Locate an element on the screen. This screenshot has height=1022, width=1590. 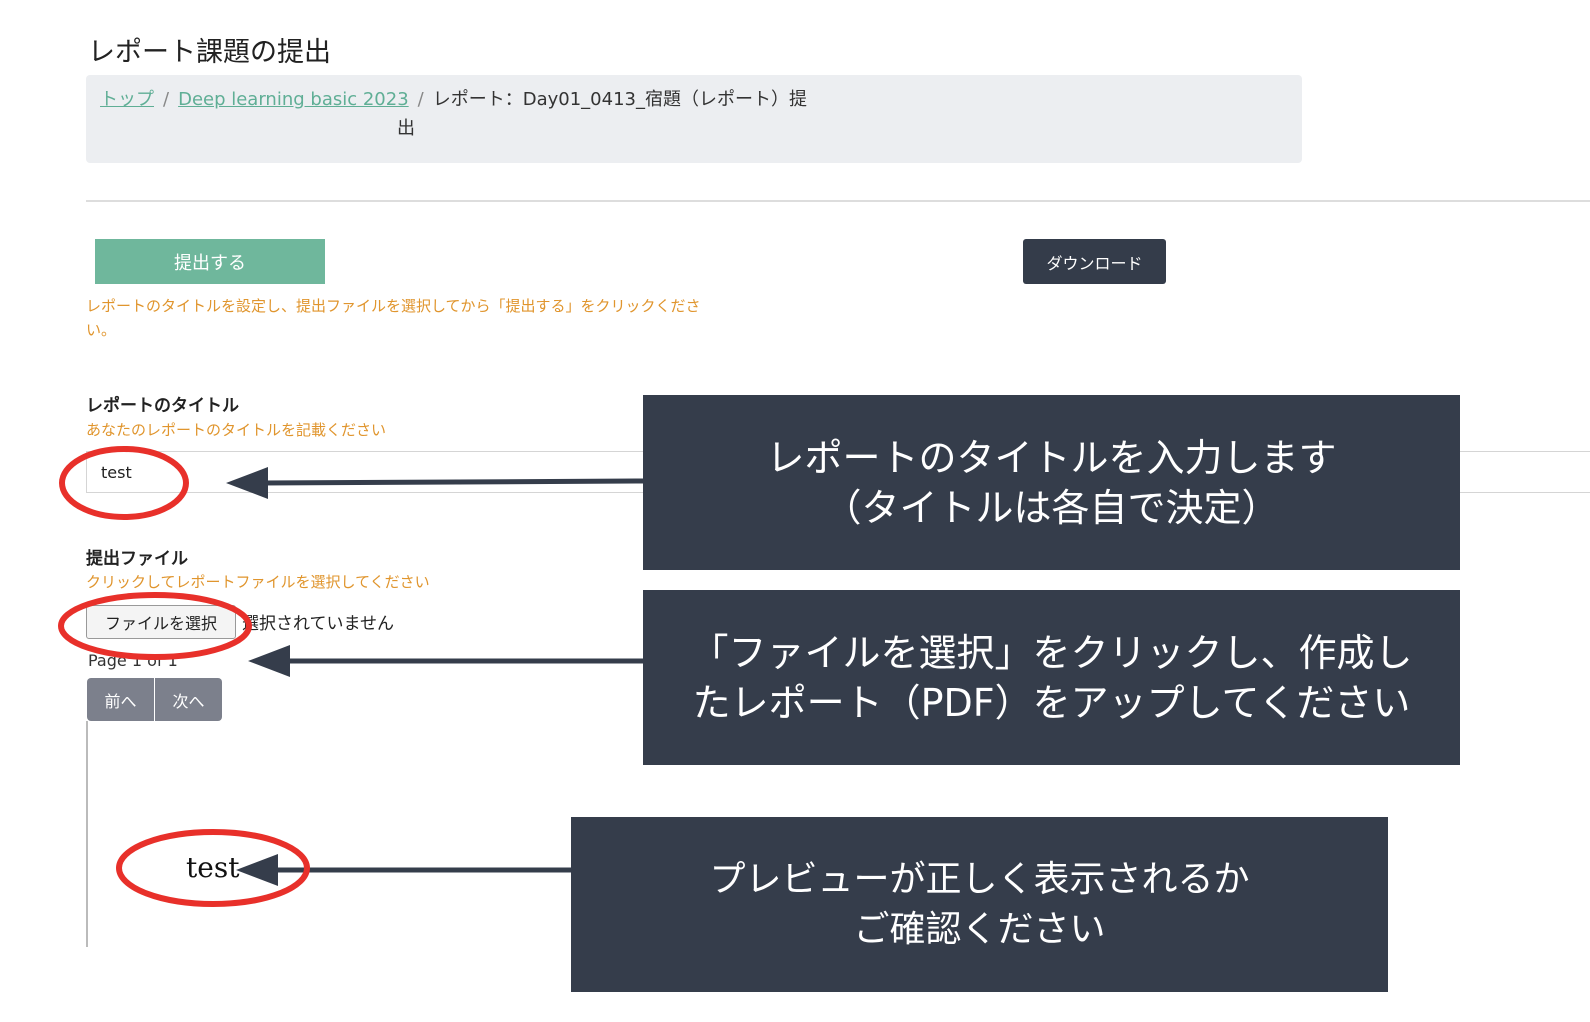
page-counter: Page 1 of 1 is located at coordinates (133, 660).